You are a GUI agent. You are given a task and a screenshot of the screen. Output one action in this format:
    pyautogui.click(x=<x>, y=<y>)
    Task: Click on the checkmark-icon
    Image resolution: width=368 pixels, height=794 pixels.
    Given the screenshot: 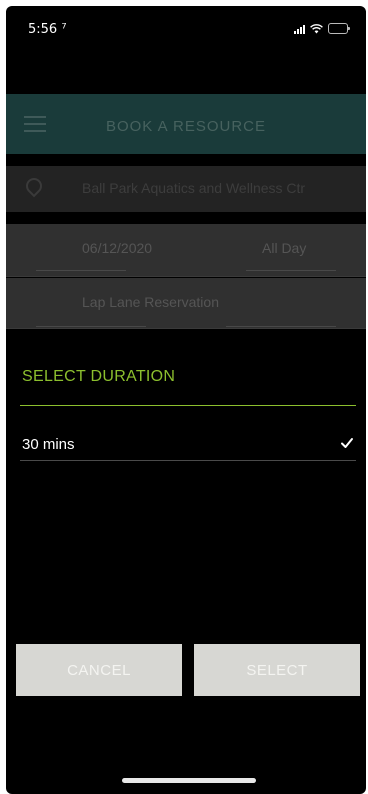 What is the action you would take?
    pyautogui.click(x=347, y=443)
    